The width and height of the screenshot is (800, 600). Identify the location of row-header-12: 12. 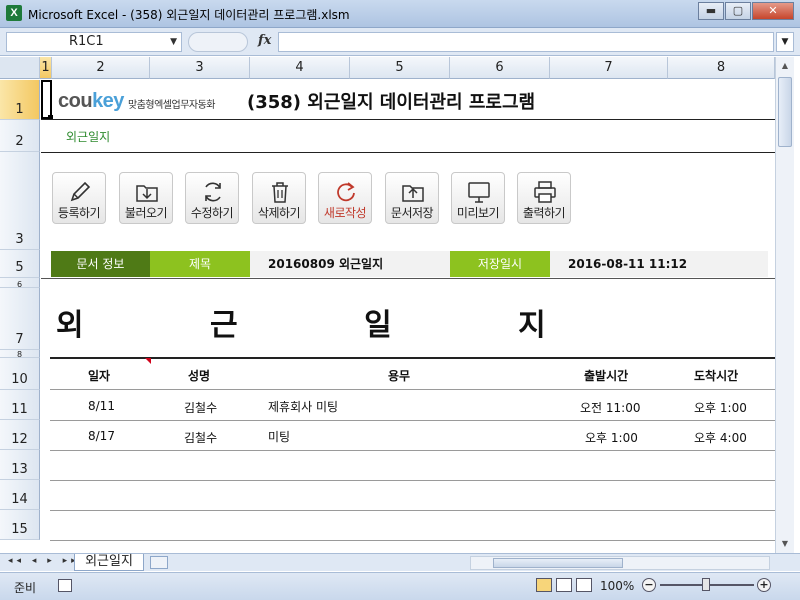
(20, 435).